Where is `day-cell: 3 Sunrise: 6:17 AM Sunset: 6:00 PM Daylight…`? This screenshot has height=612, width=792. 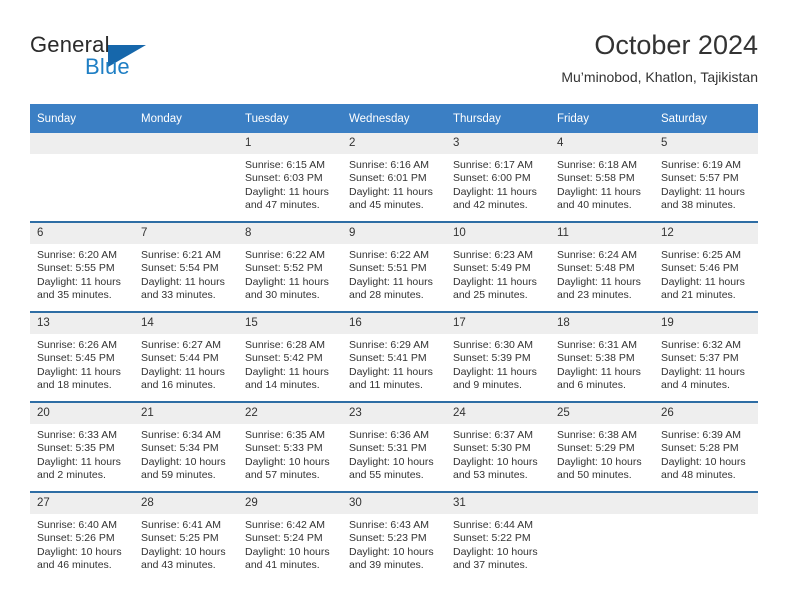
day-cell: 3 Sunrise: 6:17 AM Sunset: 6:00 PM Daylight… is located at coordinates (498, 177).